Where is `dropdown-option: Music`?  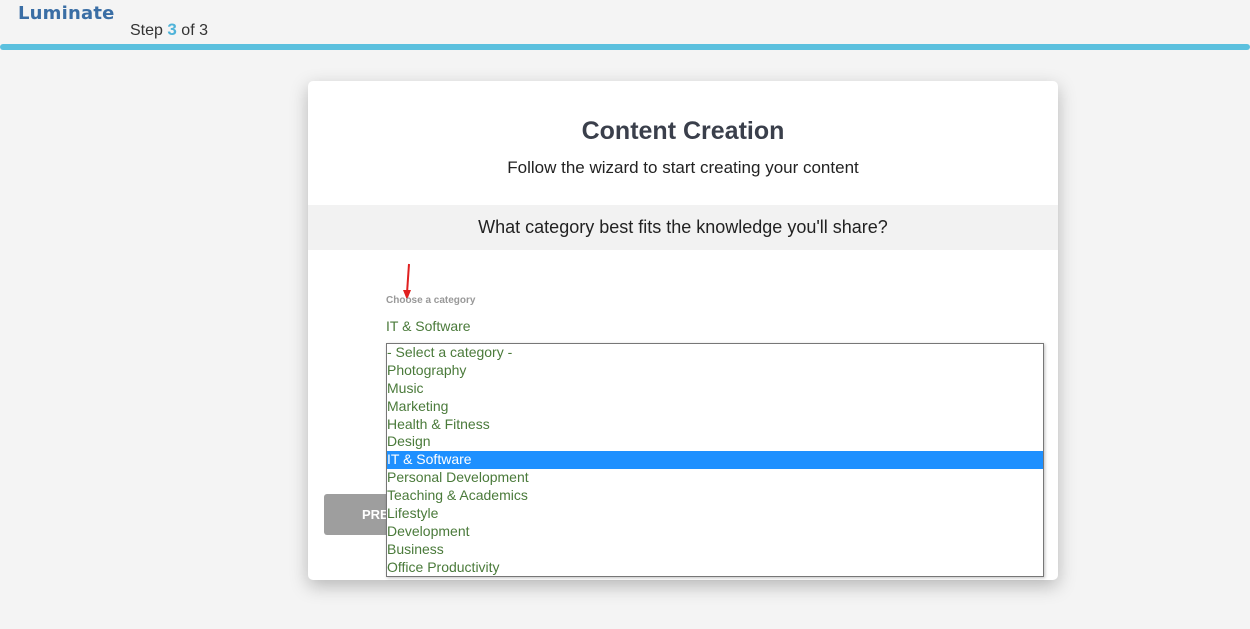
dropdown-option: Music is located at coordinates (715, 389).